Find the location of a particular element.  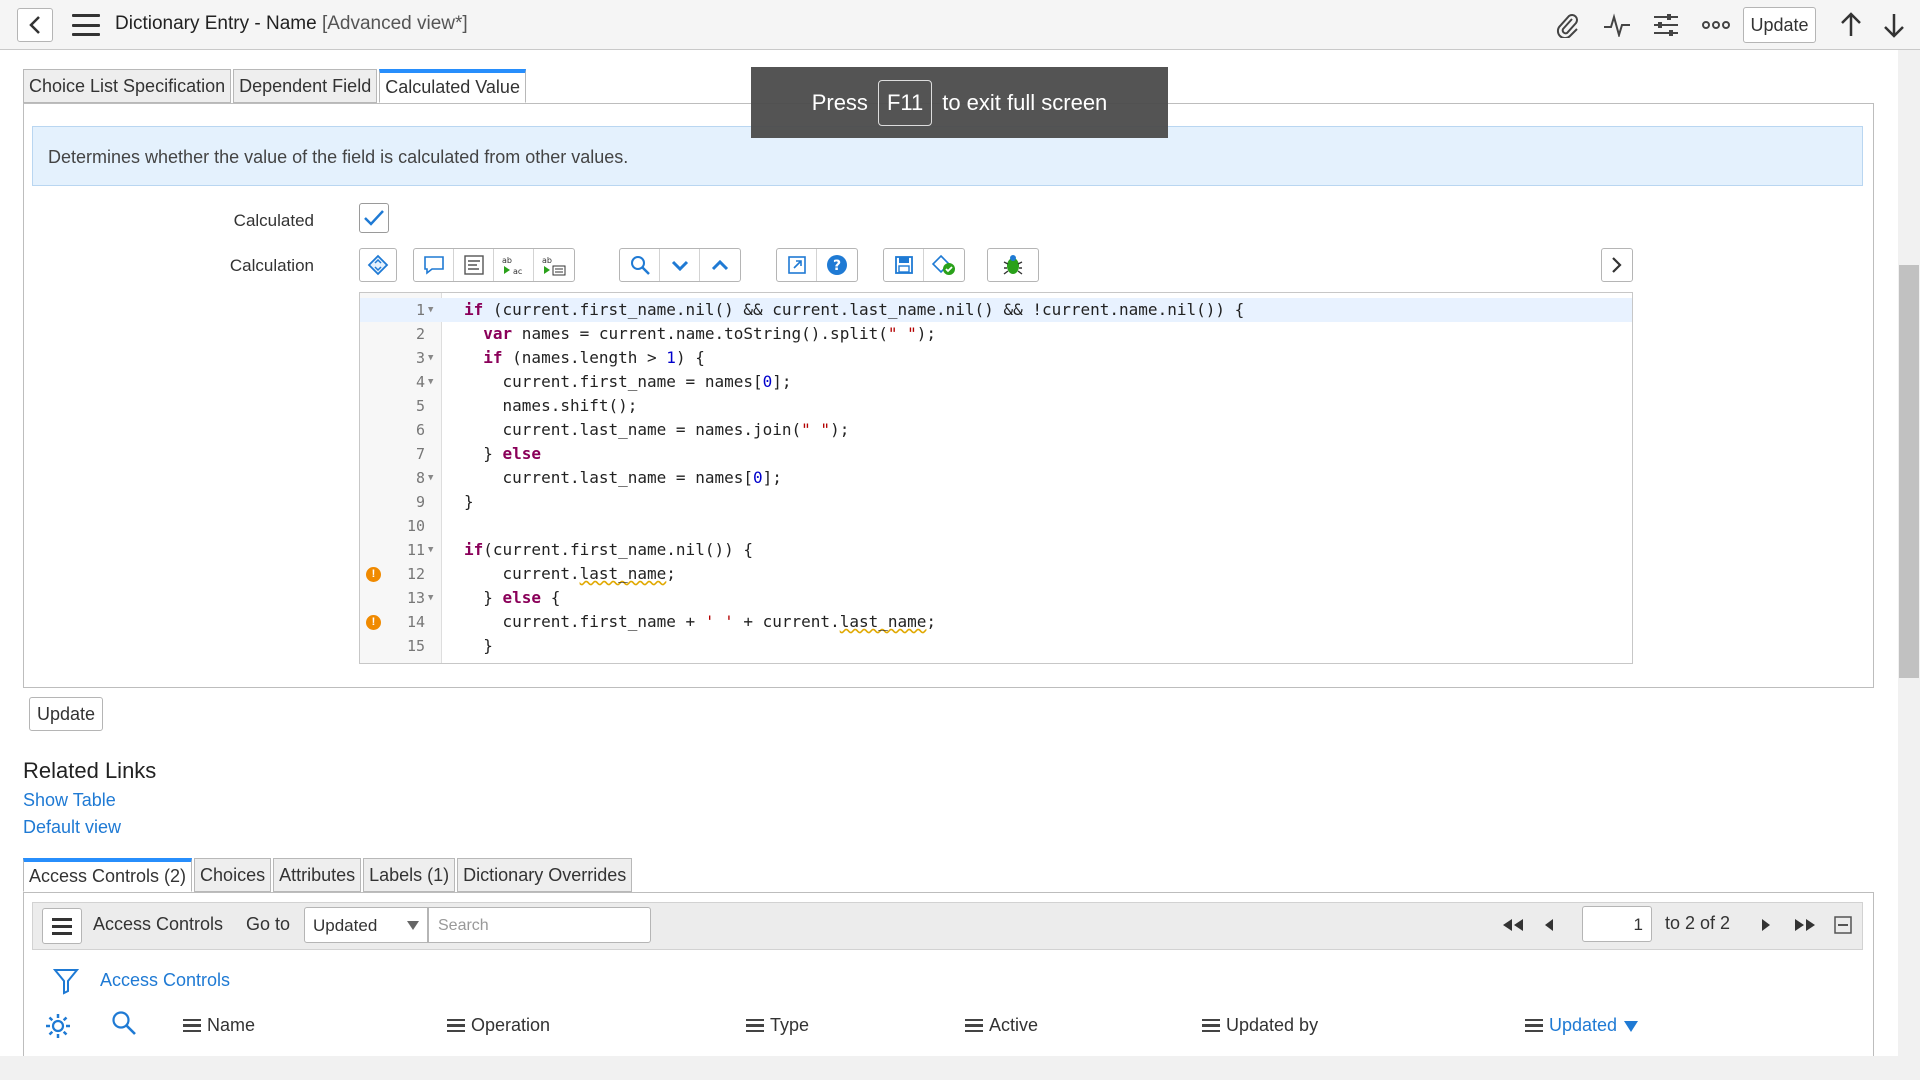

code-line: 6 current.last_name = names.join(" "); is located at coordinates (996, 430).